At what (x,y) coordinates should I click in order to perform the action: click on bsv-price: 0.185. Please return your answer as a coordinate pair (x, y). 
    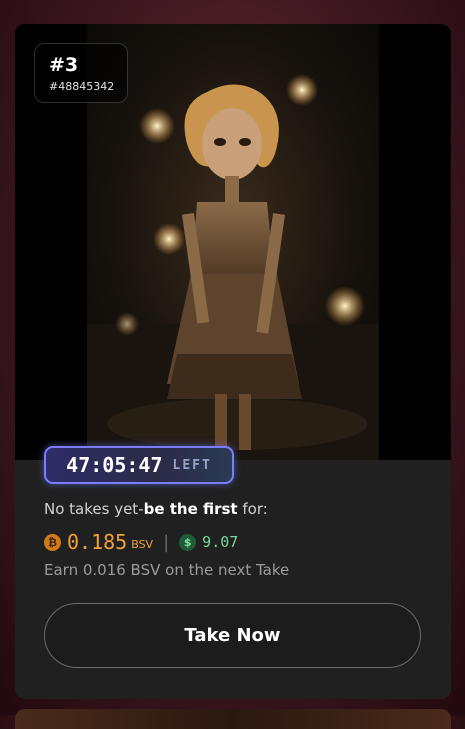
    Looking at the image, I should click on (97, 542).